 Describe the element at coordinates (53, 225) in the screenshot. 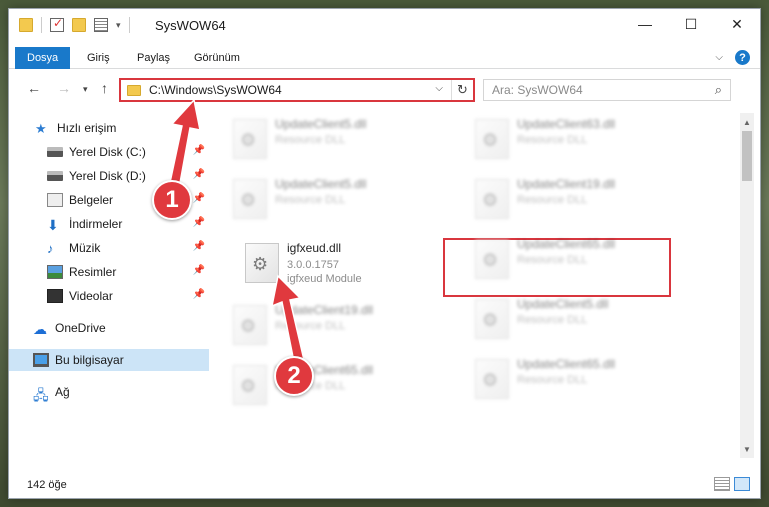

I see `download-icon: ⬇` at that location.